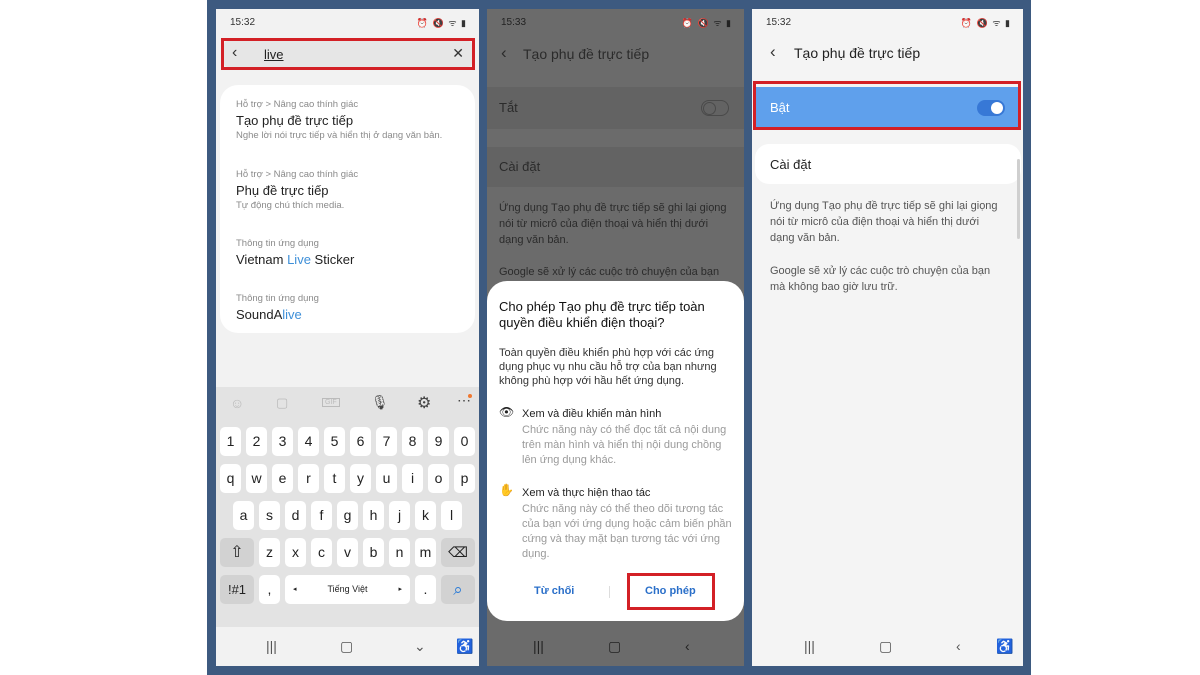 The height and width of the screenshot is (675, 1200). Describe the element at coordinates (514, 22) in the screenshot. I see `status-time: 15:33` at that location.